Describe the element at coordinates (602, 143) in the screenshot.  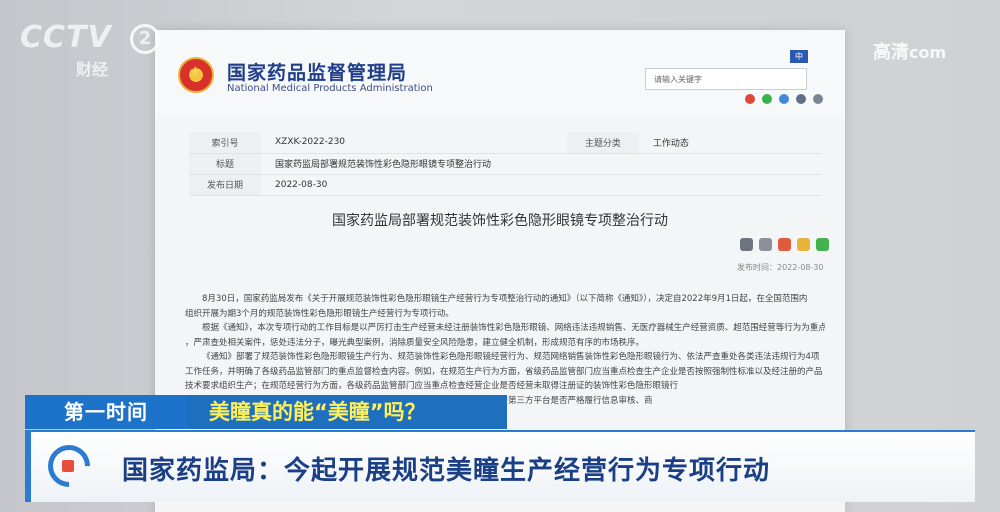
I see `label-category: 主题分类` at that location.